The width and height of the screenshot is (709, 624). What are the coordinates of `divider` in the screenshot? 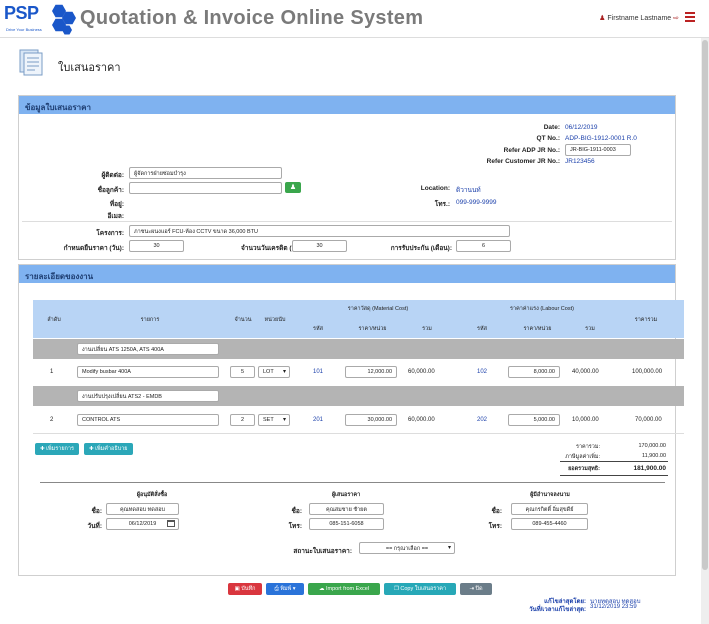 It's located at (347, 221).